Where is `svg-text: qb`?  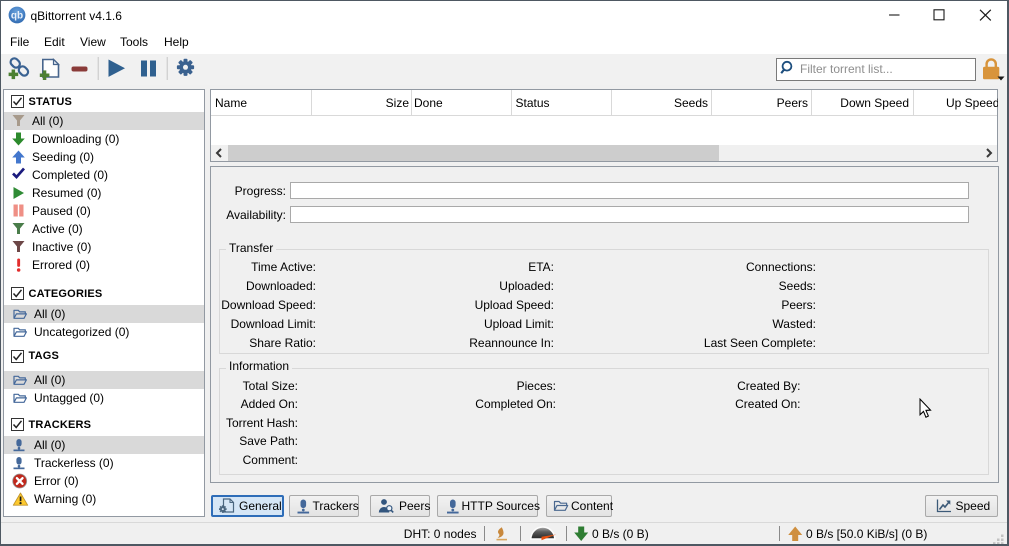
svg-text: qb is located at coordinates (17, 16).